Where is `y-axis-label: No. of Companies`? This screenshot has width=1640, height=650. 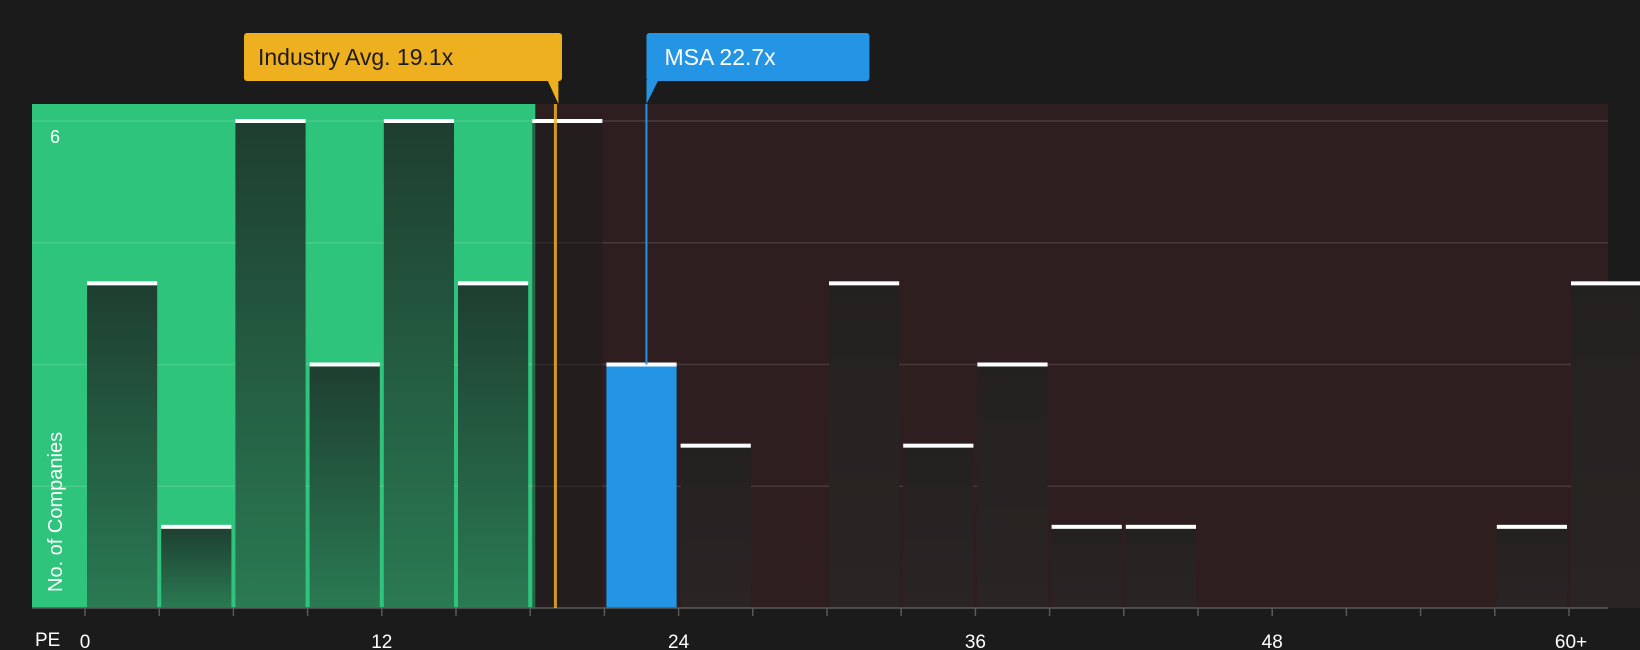 y-axis-label: No. of Companies is located at coordinates (56, 512).